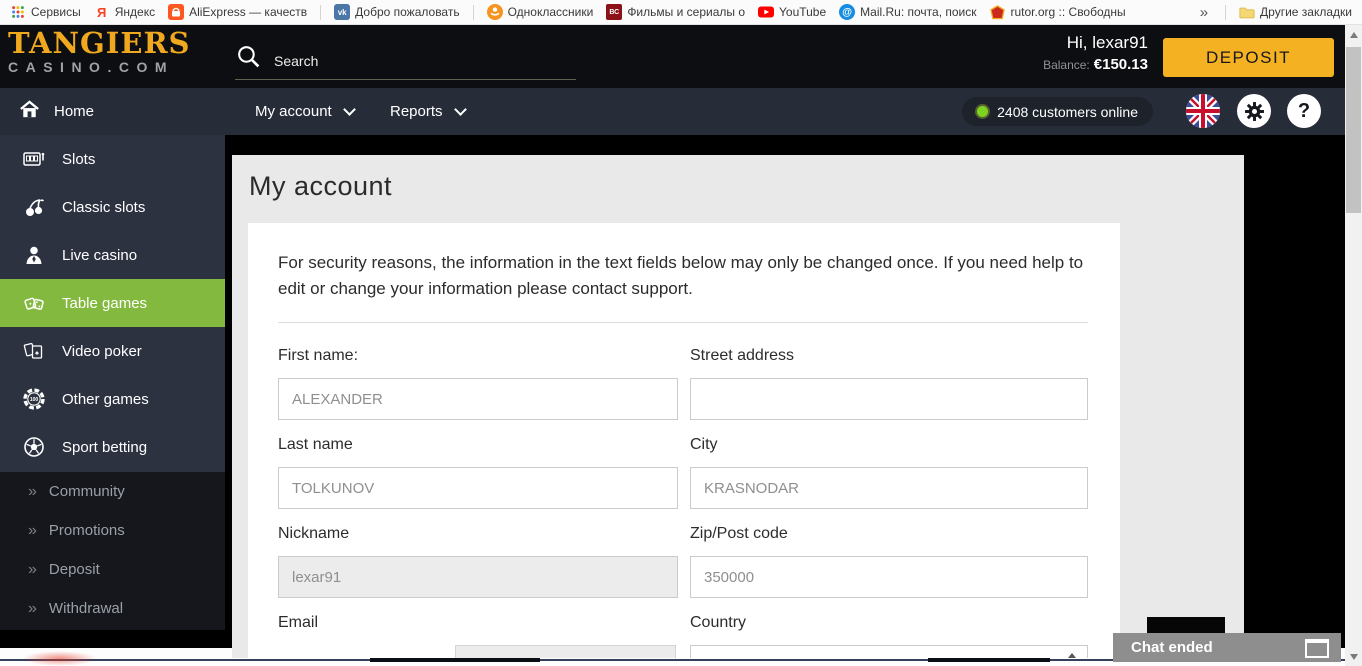 The height and width of the screenshot is (666, 1362). What do you see at coordinates (766, 12) in the screenshot?
I see `youtube-icon` at bounding box center [766, 12].